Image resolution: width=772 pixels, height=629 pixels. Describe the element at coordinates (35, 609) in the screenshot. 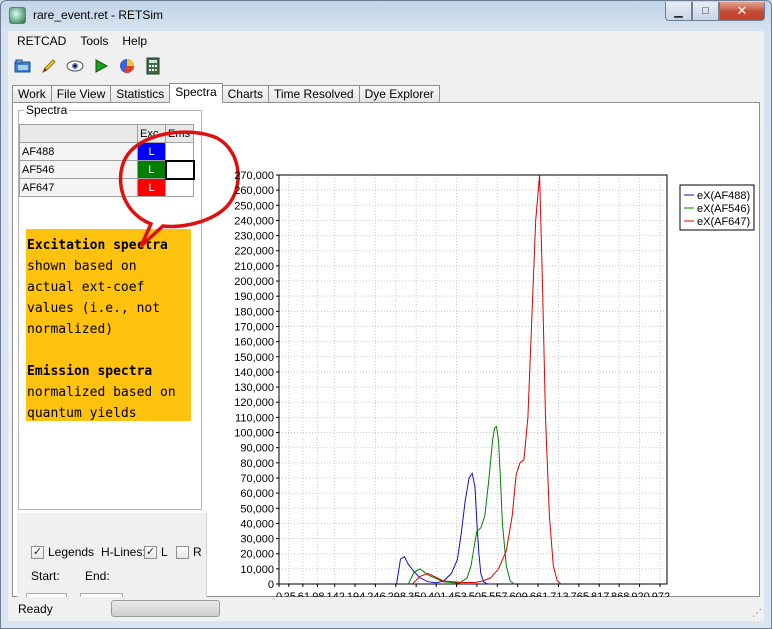

I see `status-text: Ready` at that location.